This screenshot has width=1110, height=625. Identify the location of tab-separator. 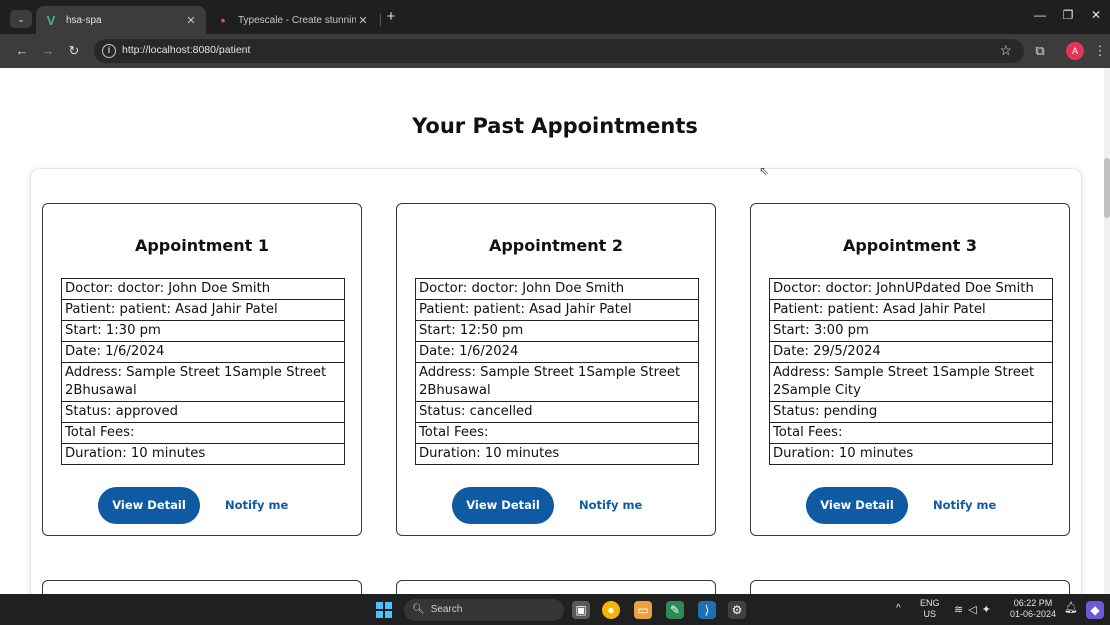
(380, 20).